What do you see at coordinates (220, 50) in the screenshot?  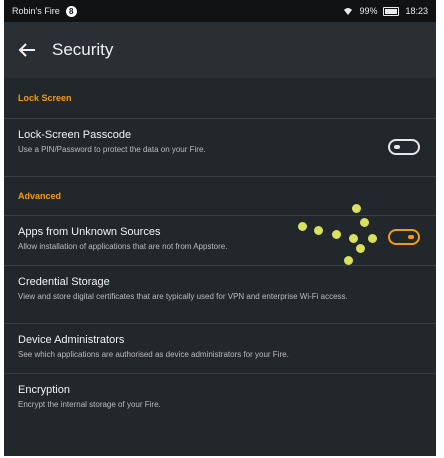 I see `app-bar: Security` at bounding box center [220, 50].